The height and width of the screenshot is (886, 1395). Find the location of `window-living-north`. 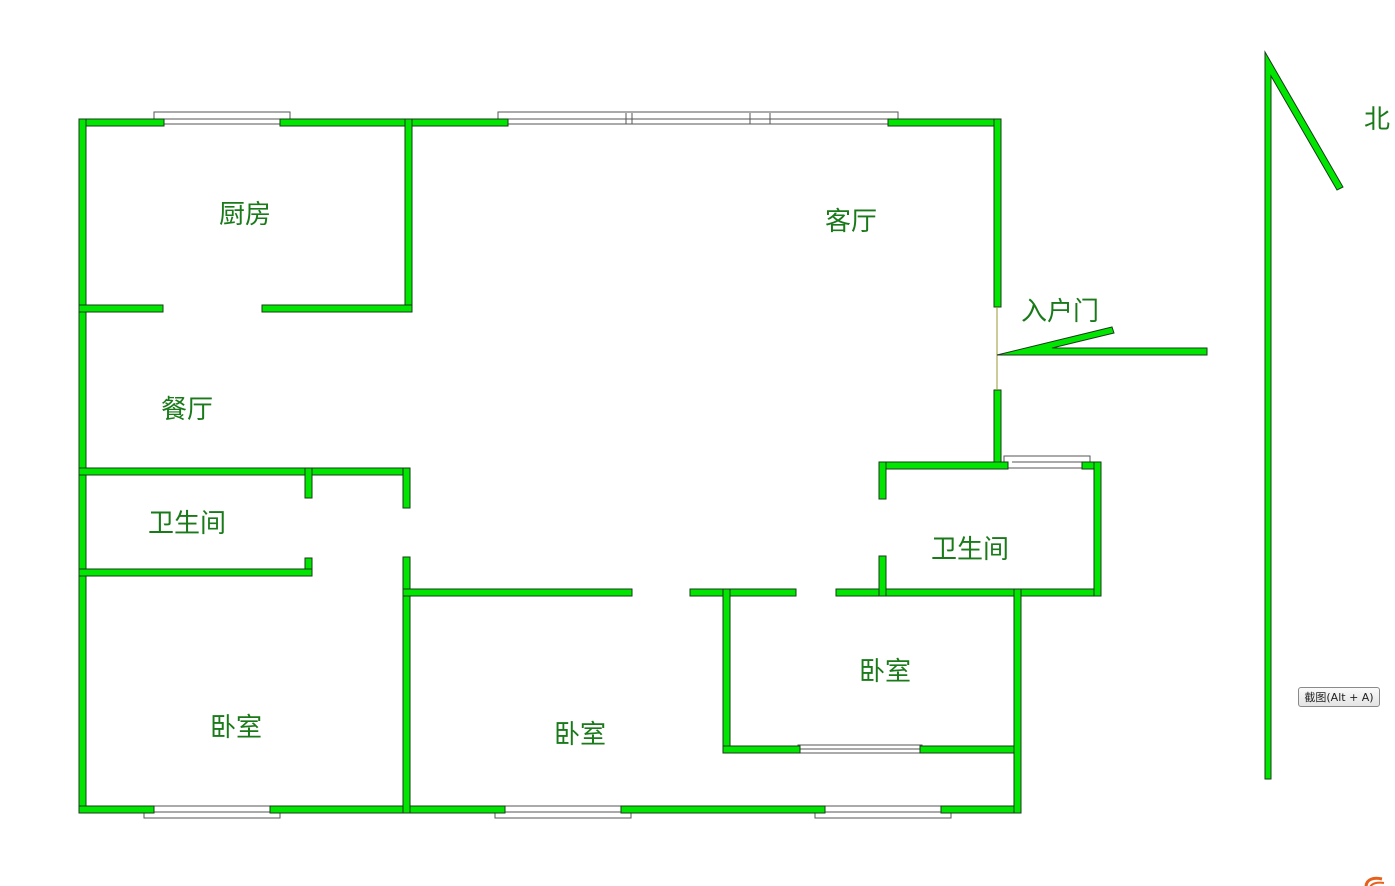

window-living-north is located at coordinates (698, 118).